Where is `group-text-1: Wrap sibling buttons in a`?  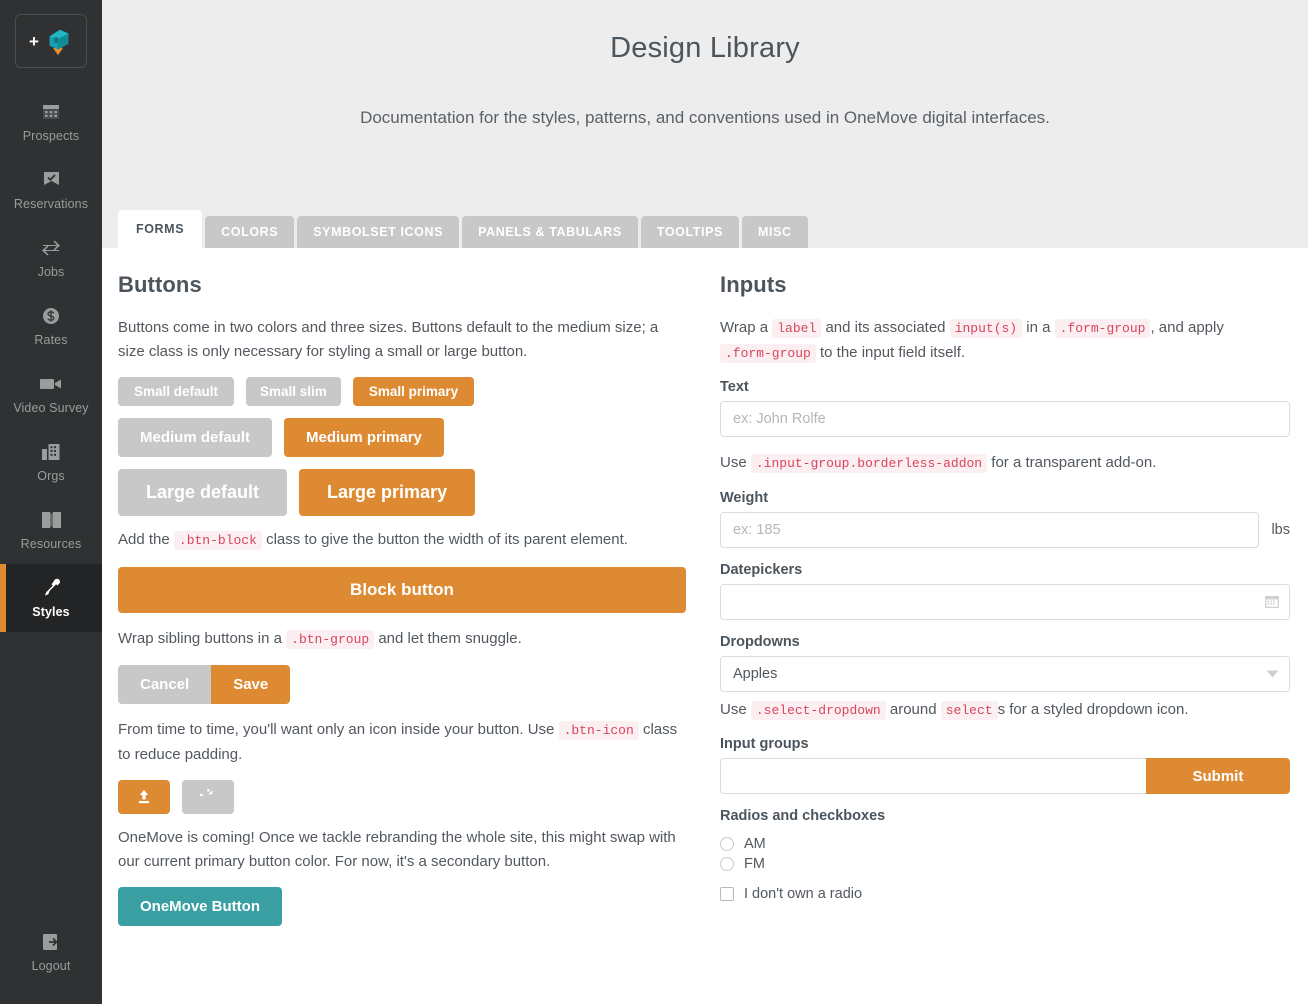
group-text-1: Wrap sibling buttons in a is located at coordinates (200, 638).